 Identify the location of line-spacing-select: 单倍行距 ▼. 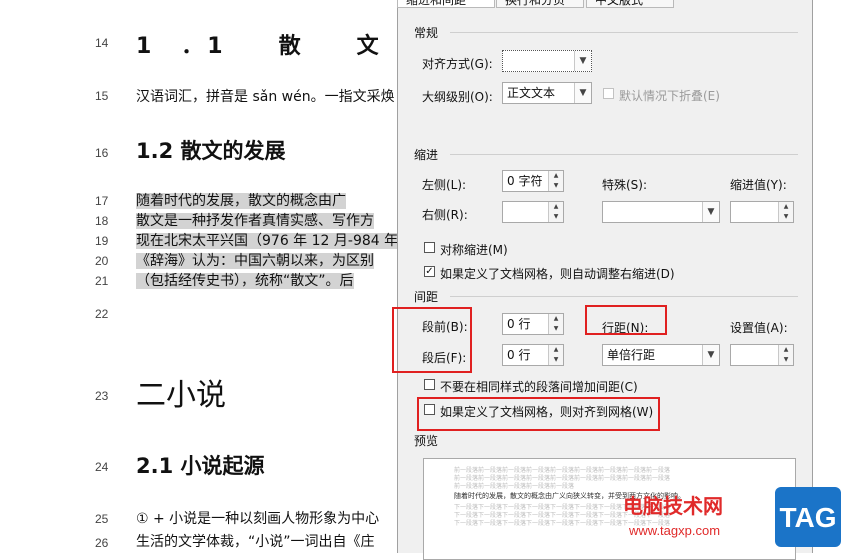
(661, 355).